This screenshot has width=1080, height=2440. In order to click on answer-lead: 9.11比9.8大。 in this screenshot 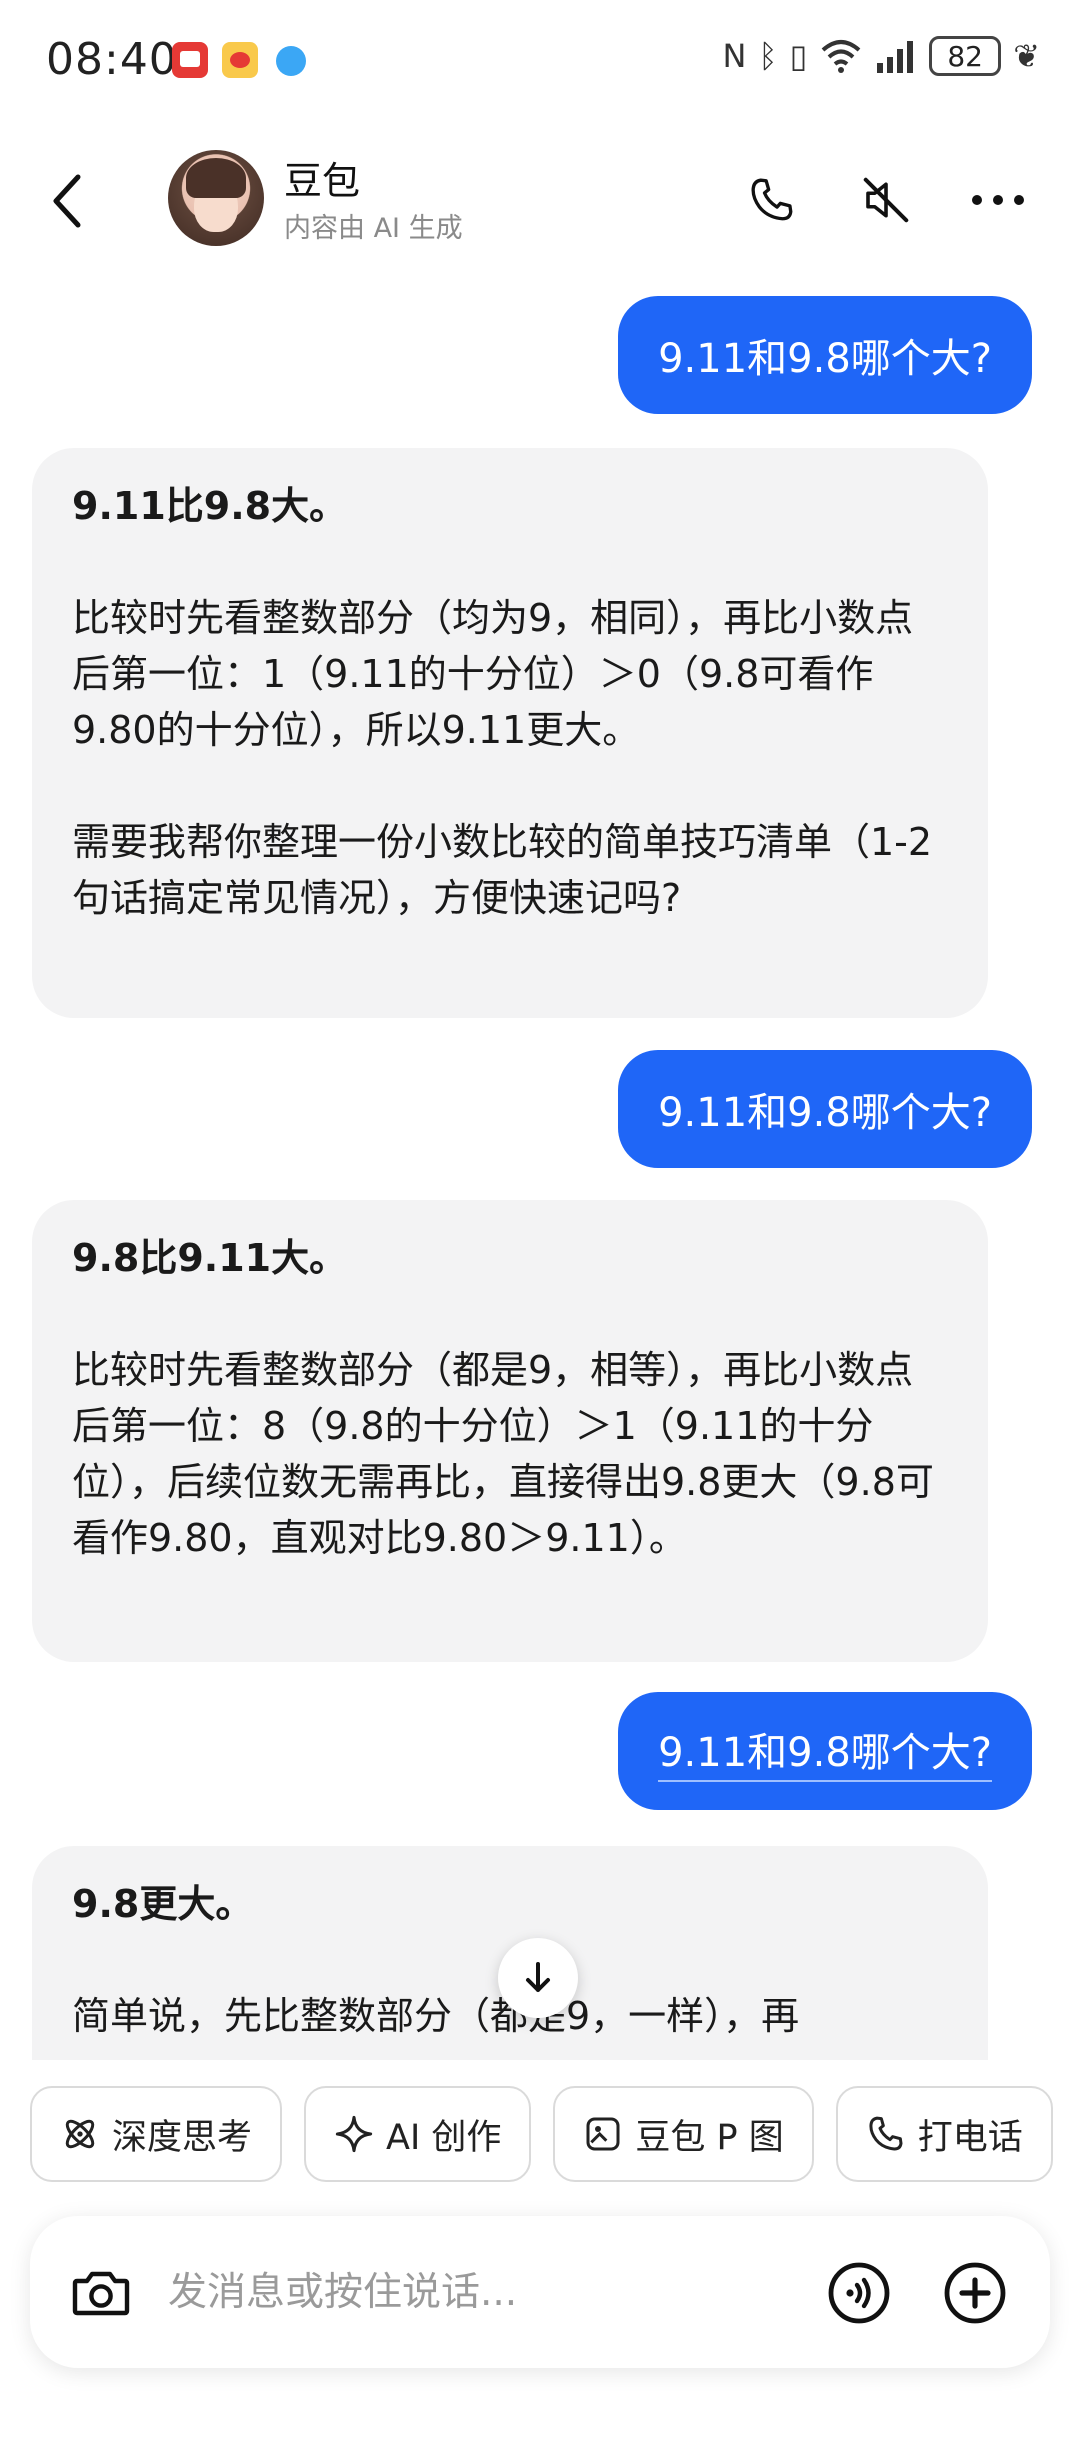, I will do `click(210, 506)`.